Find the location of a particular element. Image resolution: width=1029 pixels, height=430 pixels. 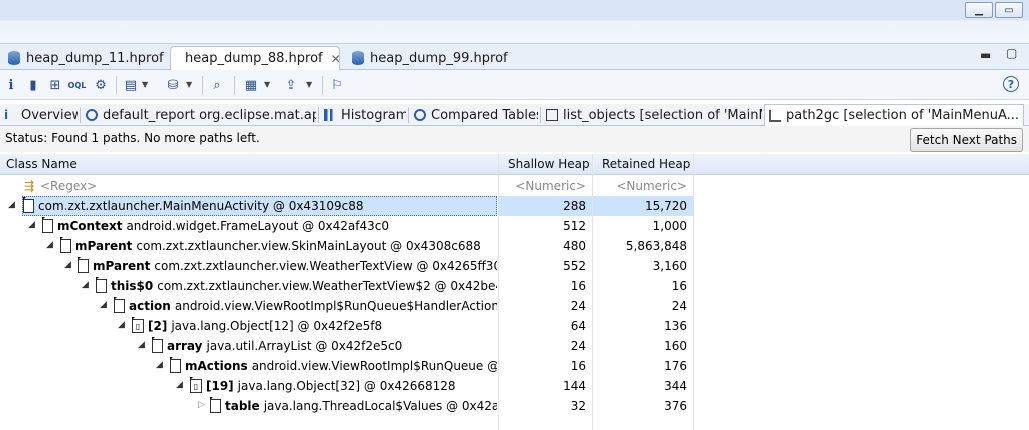

tab-compared-tables: Compared Tables is located at coordinates (474, 115).